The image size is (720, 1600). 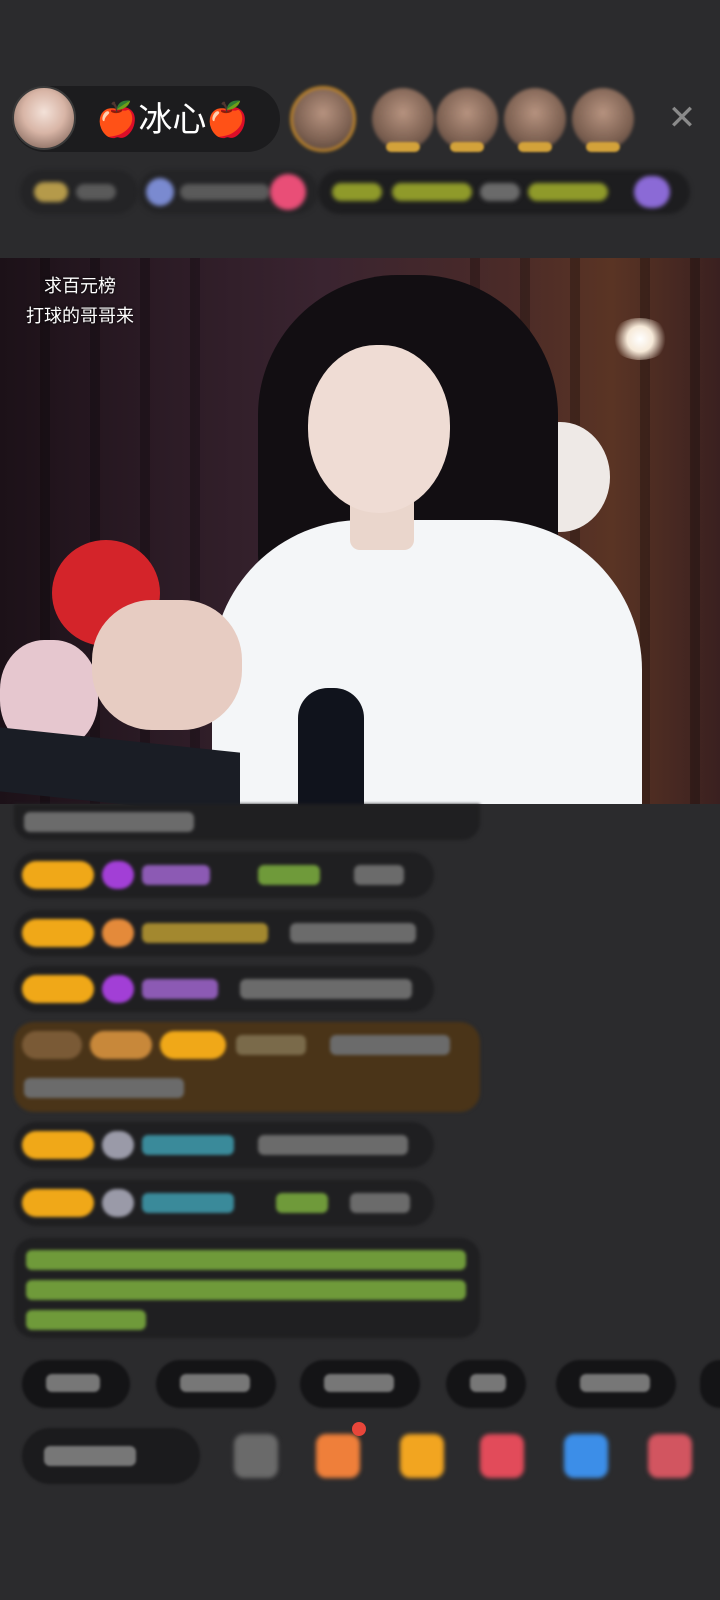 What do you see at coordinates (44, 118) in the screenshot?
I see `host-avatar` at bounding box center [44, 118].